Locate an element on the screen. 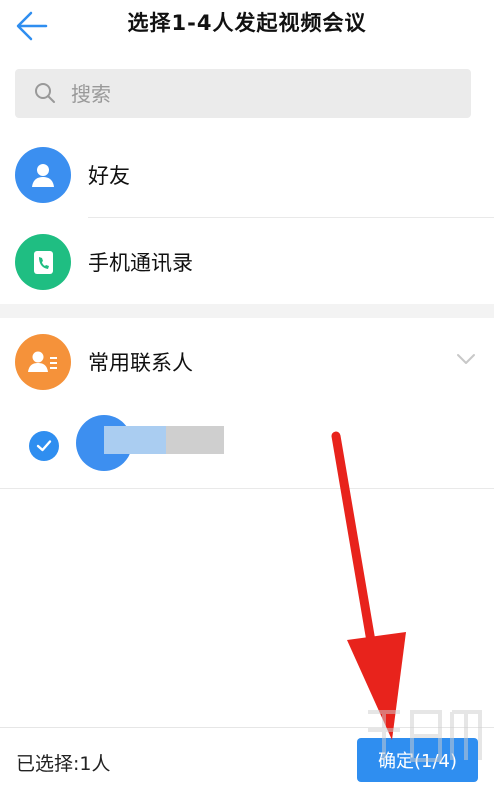 The image size is (494, 790). selected-count: 已选择:1人 is located at coordinates (63, 764).